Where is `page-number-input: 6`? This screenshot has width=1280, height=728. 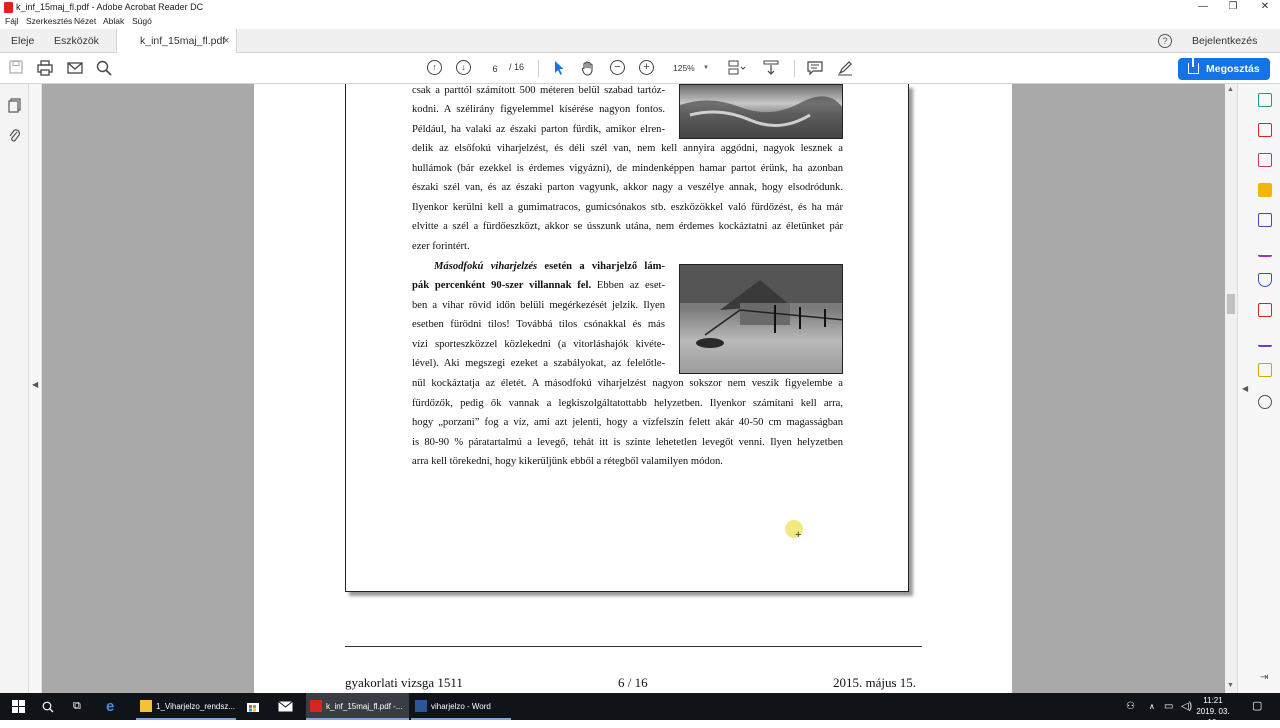 page-number-input: 6 is located at coordinates (495, 68).